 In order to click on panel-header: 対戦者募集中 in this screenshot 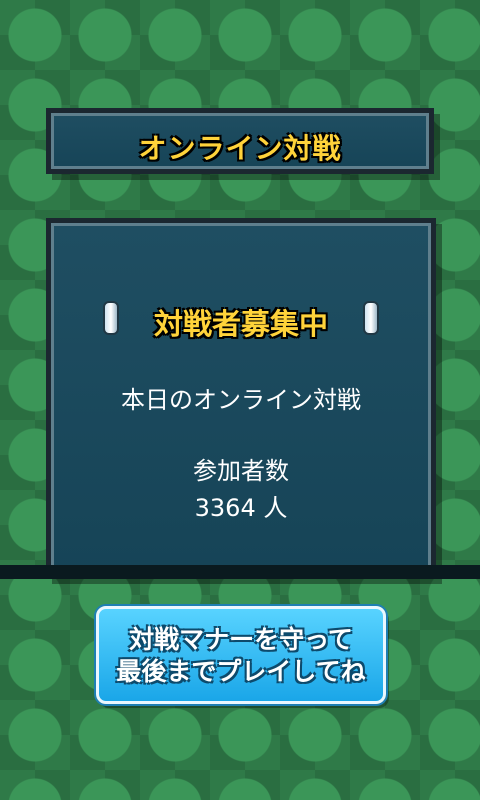, I will do `click(240, 324)`.